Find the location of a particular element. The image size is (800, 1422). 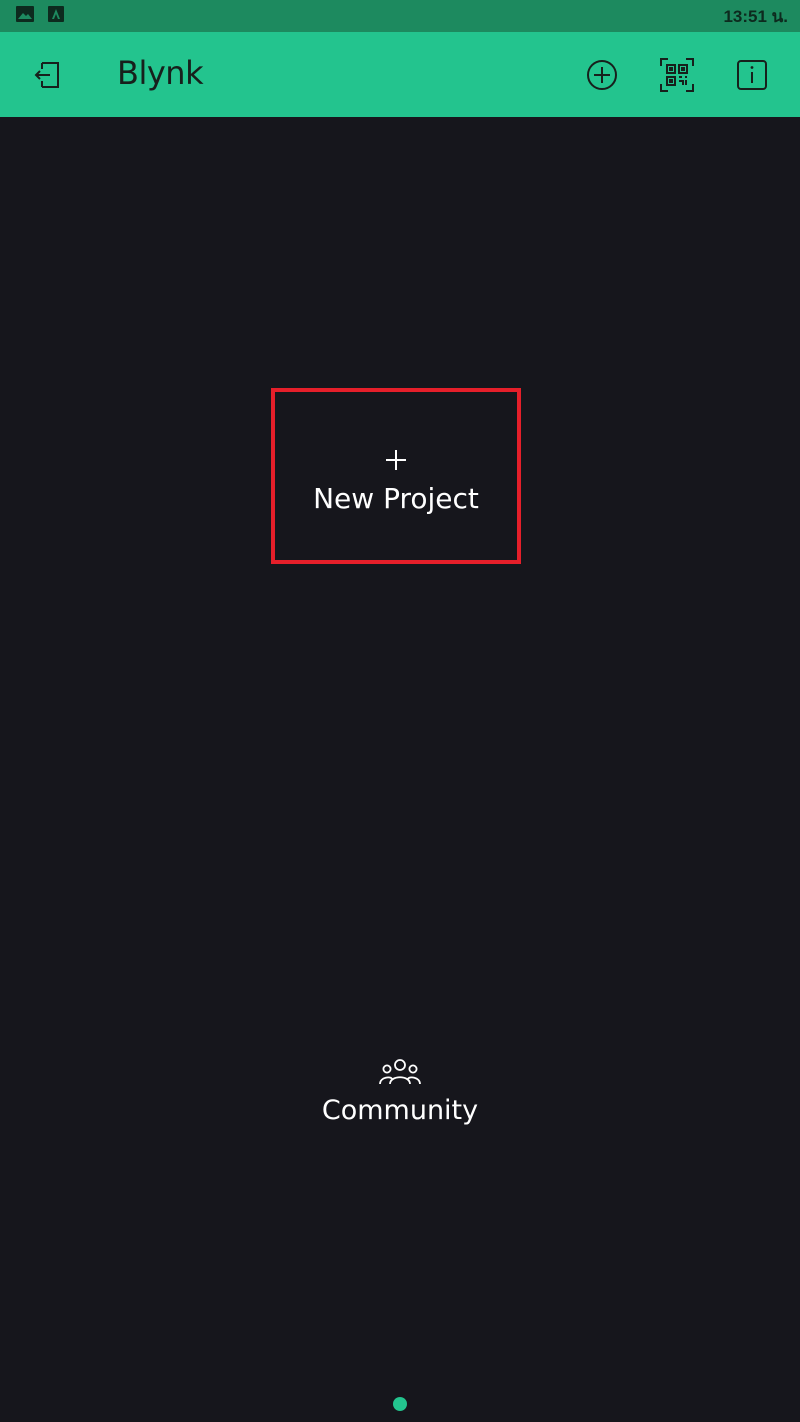

add-circle-icon is located at coordinates (602, 75).